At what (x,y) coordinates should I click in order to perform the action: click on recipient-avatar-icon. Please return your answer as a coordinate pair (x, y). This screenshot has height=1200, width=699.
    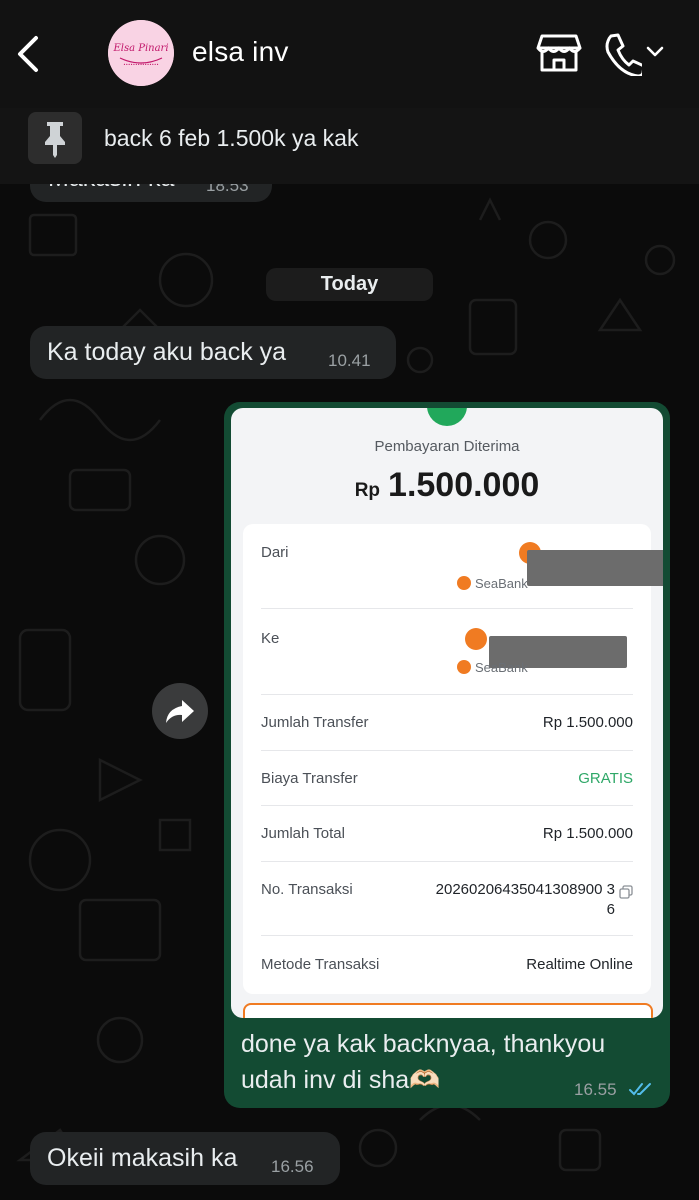
    Looking at the image, I should click on (476, 639).